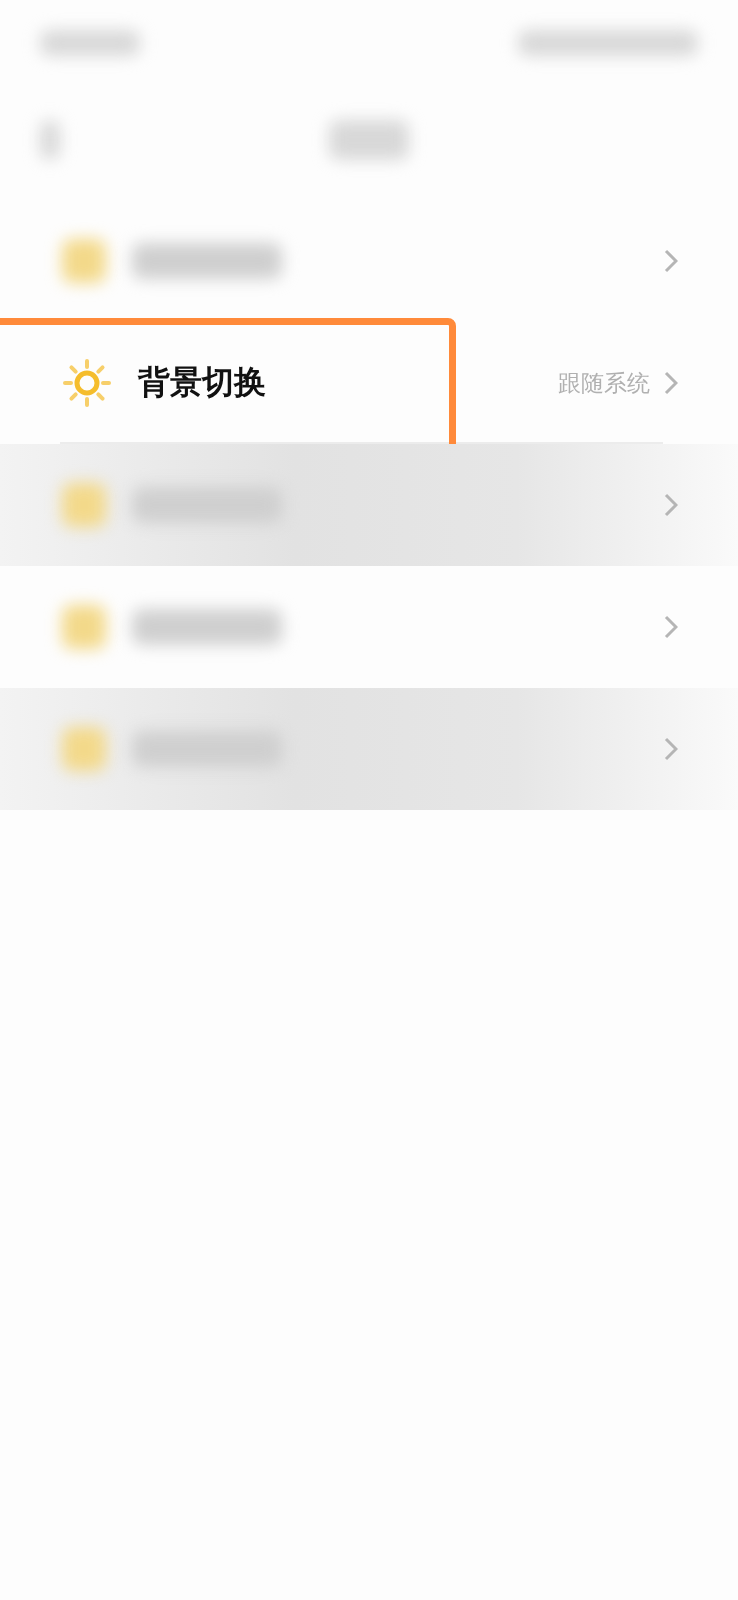 The height and width of the screenshot is (1600, 738). I want to click on row-value: 跟随系统, so click(604, 383).